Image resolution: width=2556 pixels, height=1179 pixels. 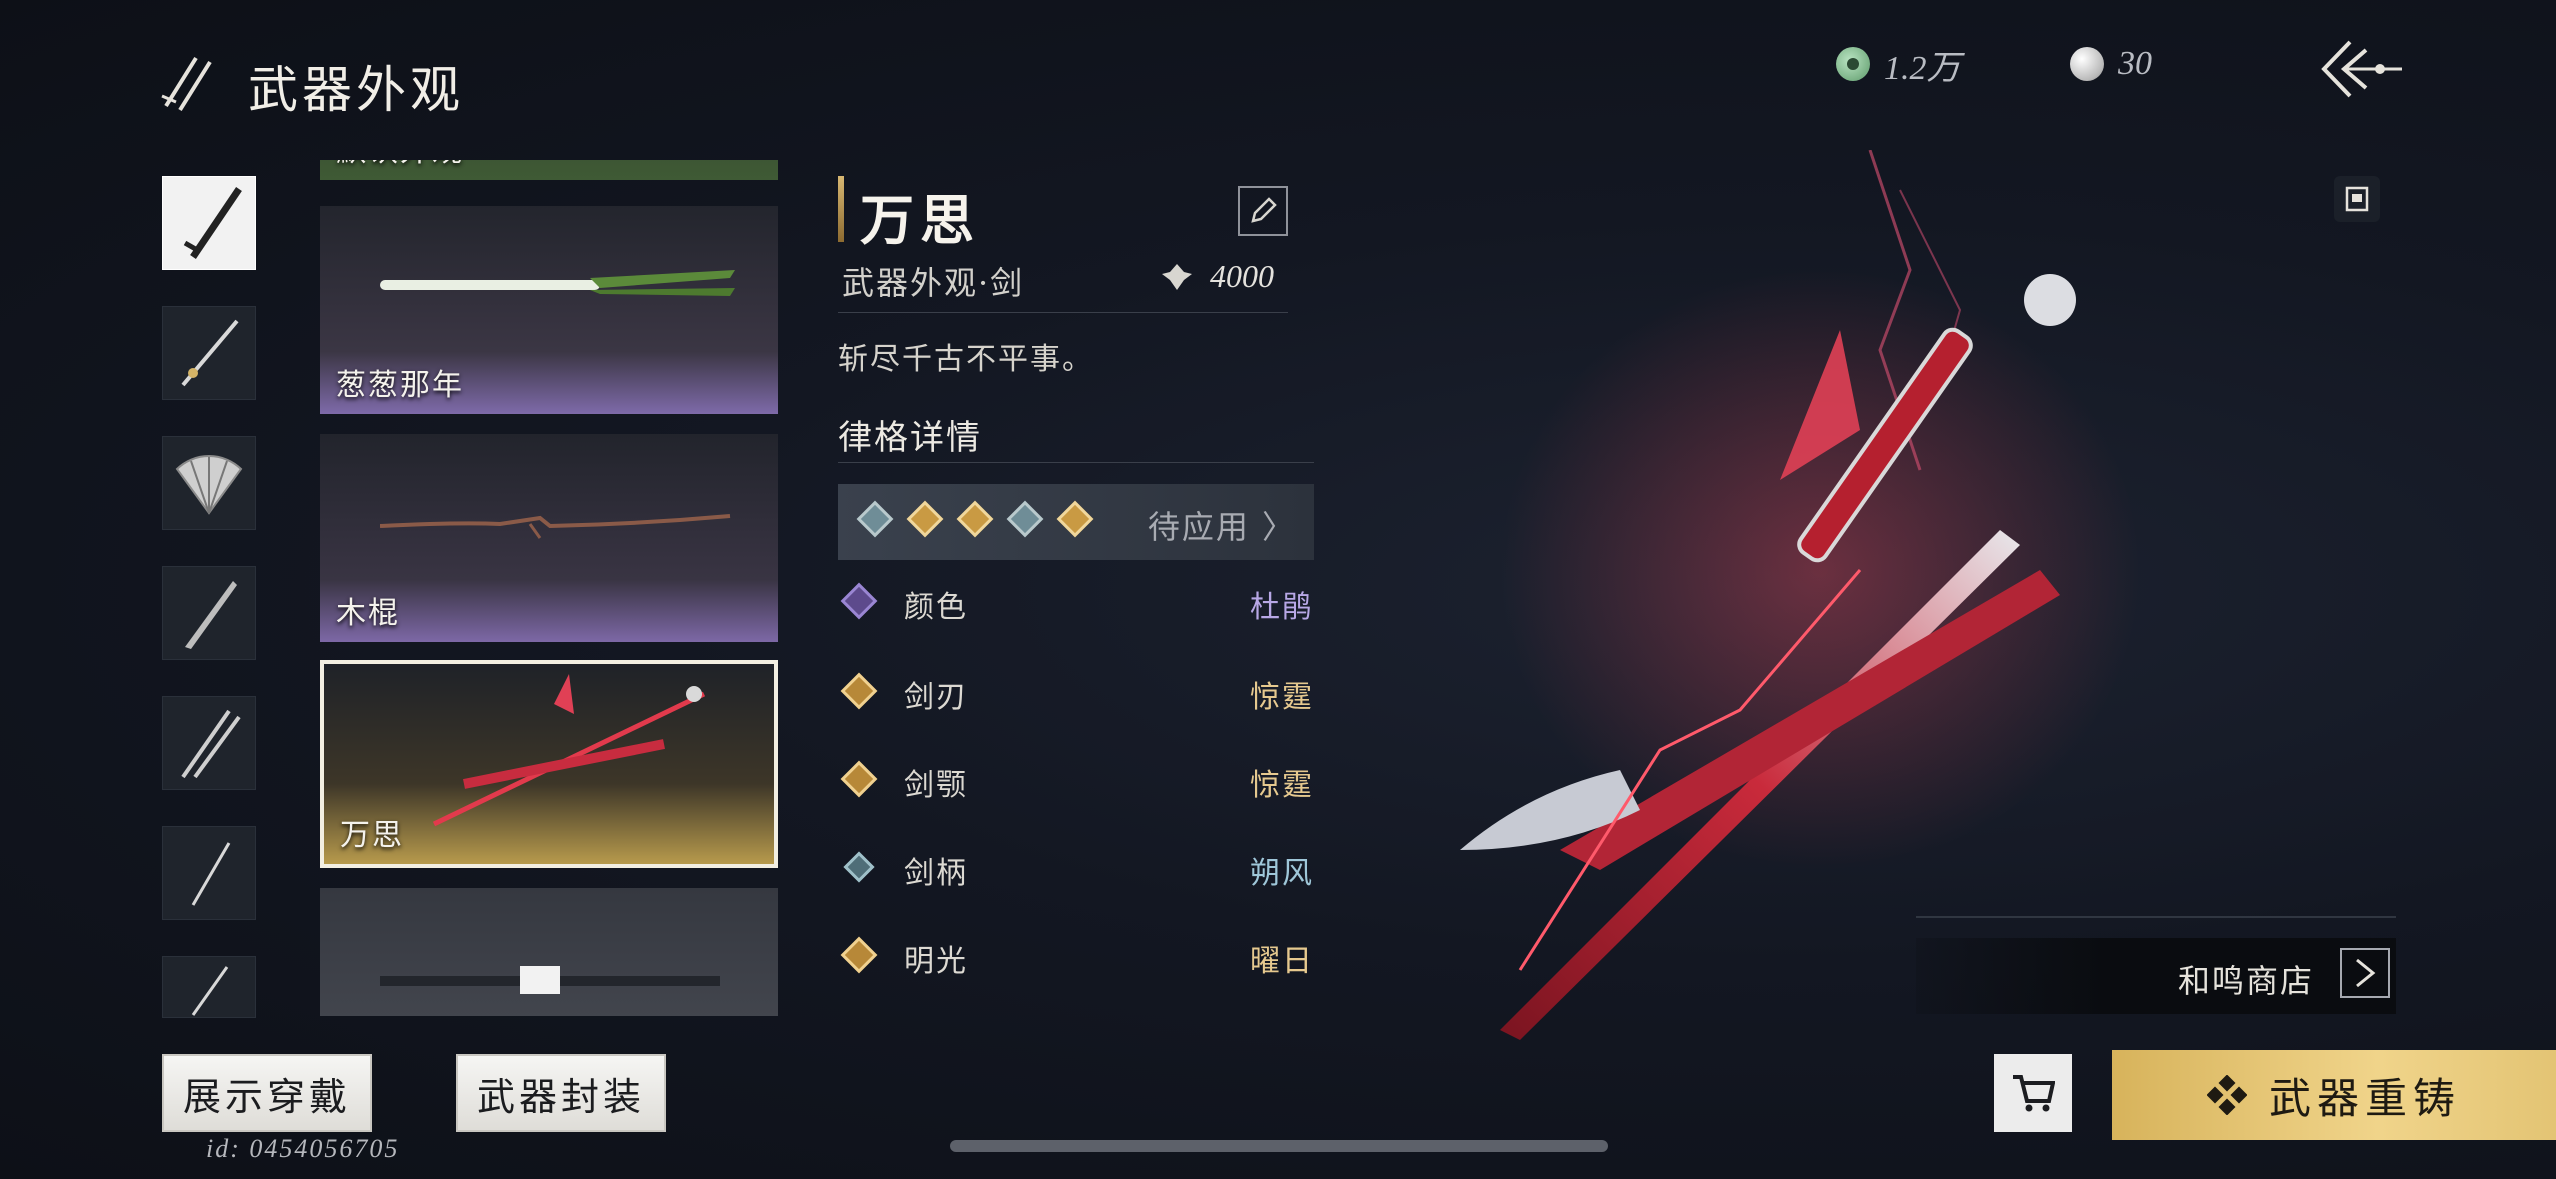 I want to click on light-gem-icon, so click(x=859, y=955).